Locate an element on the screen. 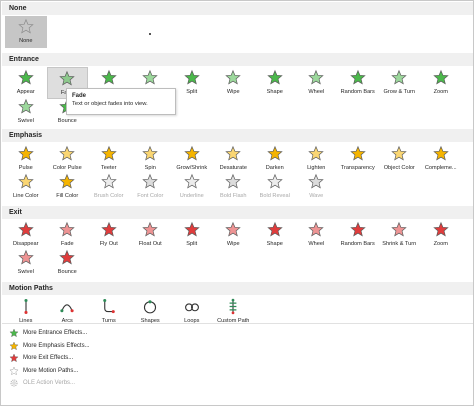  effect-entrance-random-bars: Random Bars is located at coordinates (358, 83).